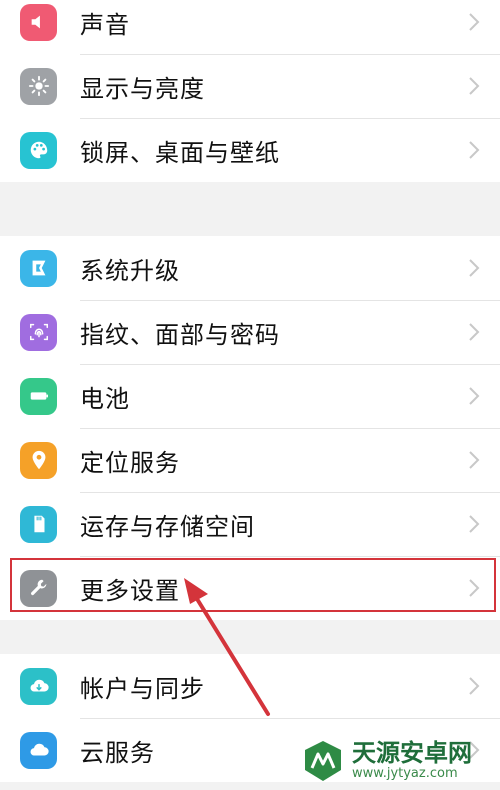 This screenshot has height=790, width=500. Describe the element at coordinates (323, 761) in the screenshot. I see `watermark-logo-icon` at that location.